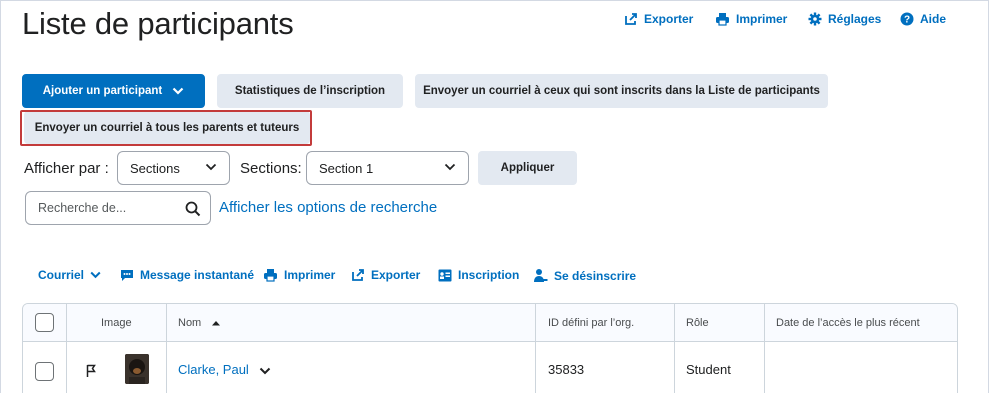  I want to click on user-remove-icon, so click(541, 275).